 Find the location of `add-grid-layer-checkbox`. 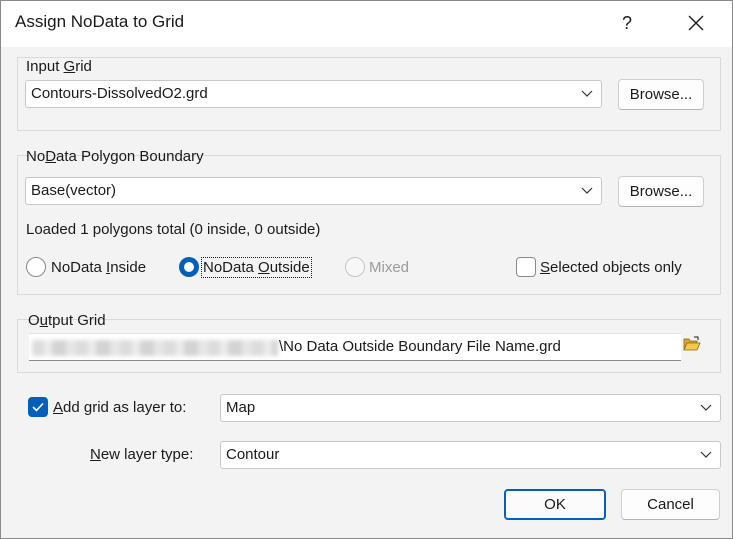

add-grid-layer-checkbox is located at coordinates (38, 407).